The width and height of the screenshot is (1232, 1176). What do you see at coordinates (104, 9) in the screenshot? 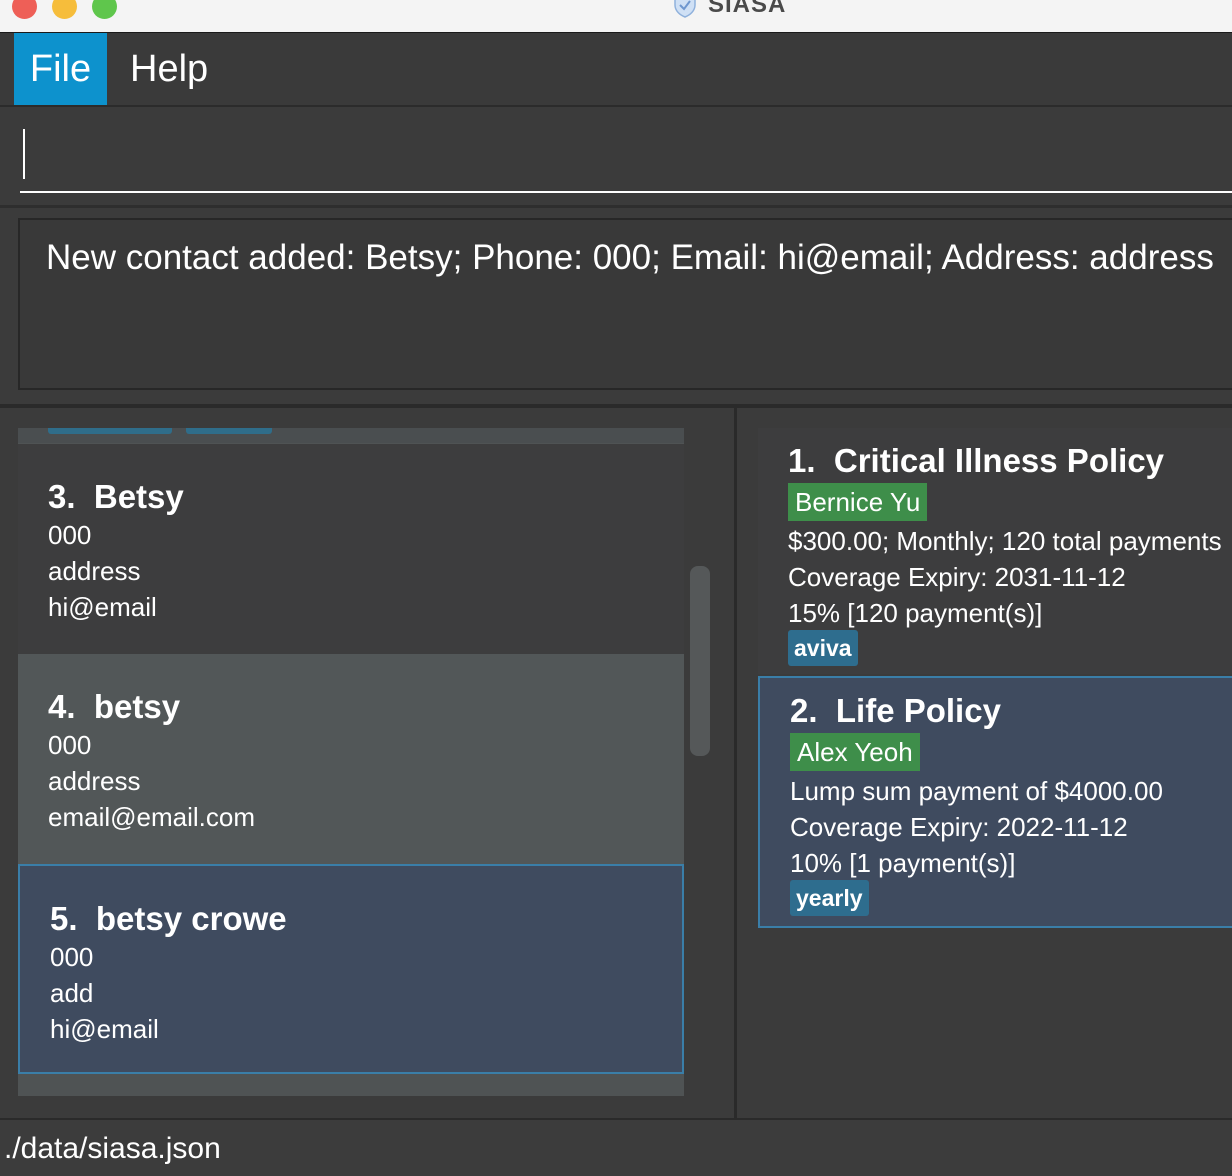
I see `maximize-window-button` at bounding box center [104, 9].